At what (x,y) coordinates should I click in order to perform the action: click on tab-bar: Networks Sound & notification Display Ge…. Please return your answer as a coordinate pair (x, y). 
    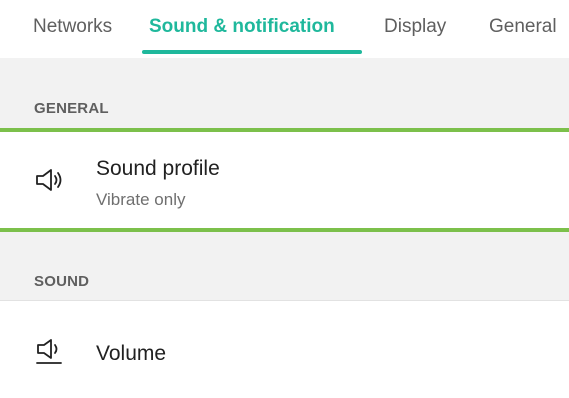
    Looking at the image, I should click on (284, 29).